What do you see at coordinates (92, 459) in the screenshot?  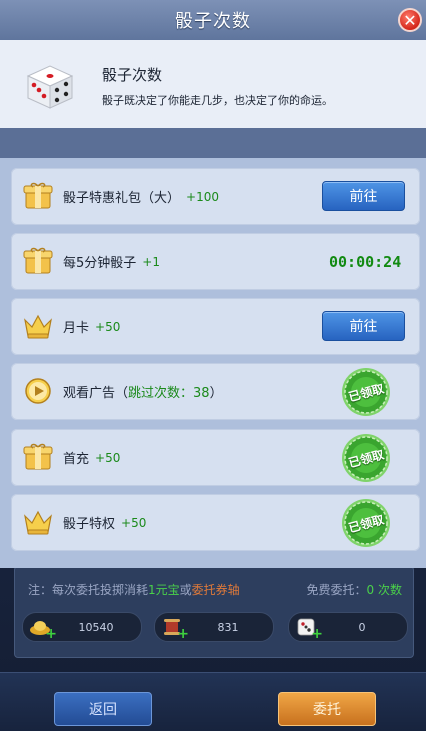 I see `list-item-label: 首充 +50` at bounding box center [92, 459].